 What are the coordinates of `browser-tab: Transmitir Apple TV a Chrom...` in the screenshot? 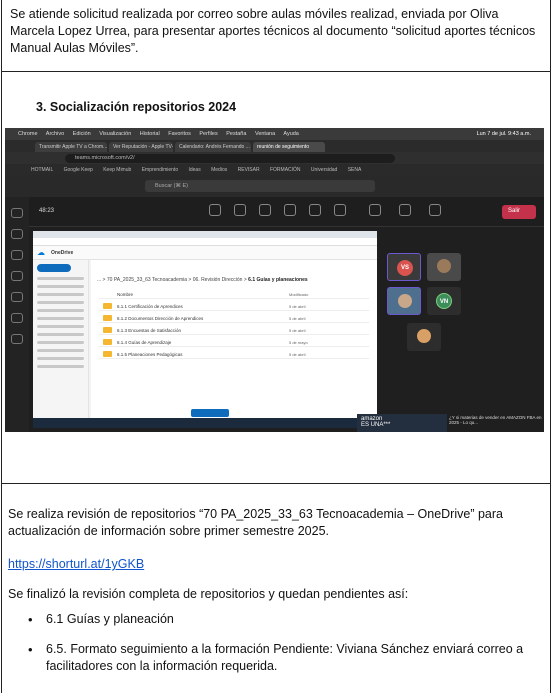 It's located at (71, 147).